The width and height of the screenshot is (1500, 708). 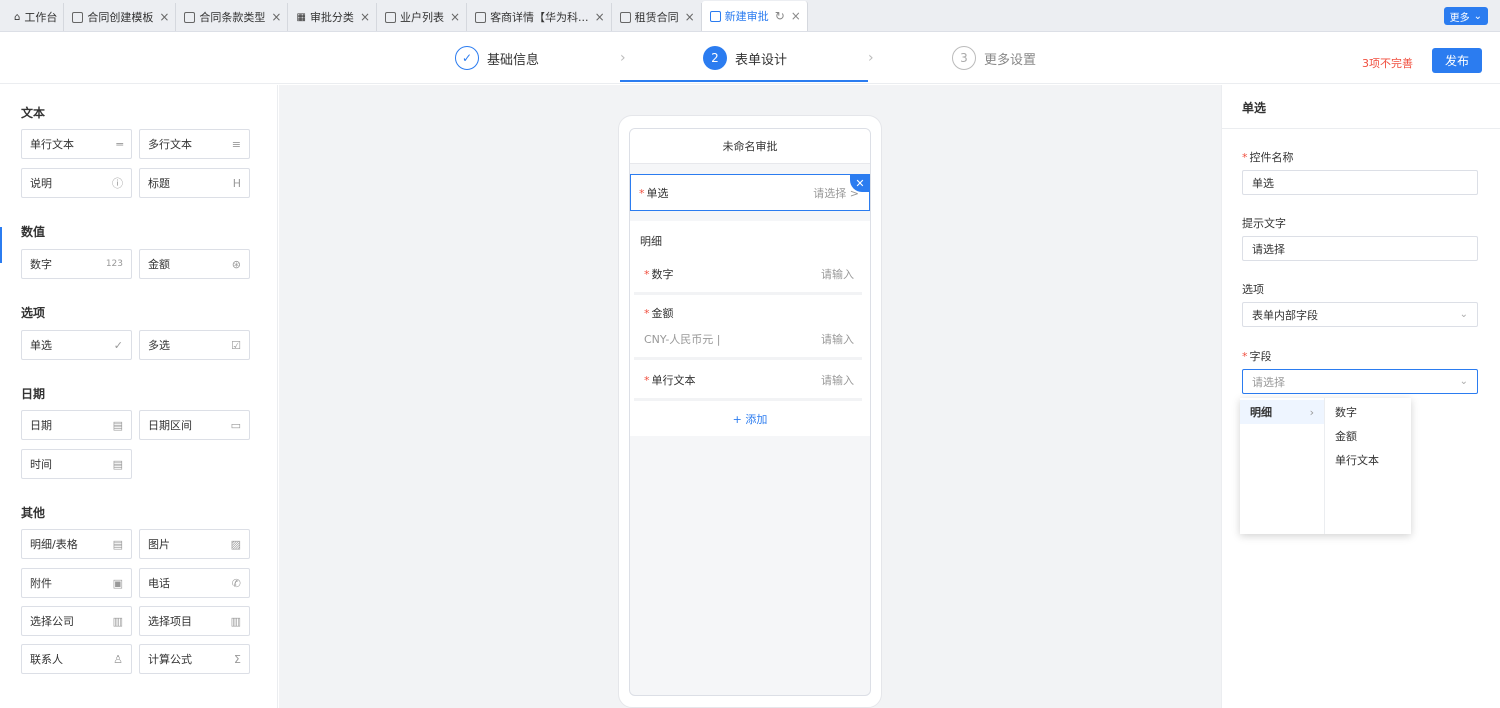 I want to click on comp-heading: 标题 H, so click(x=194, y=183).